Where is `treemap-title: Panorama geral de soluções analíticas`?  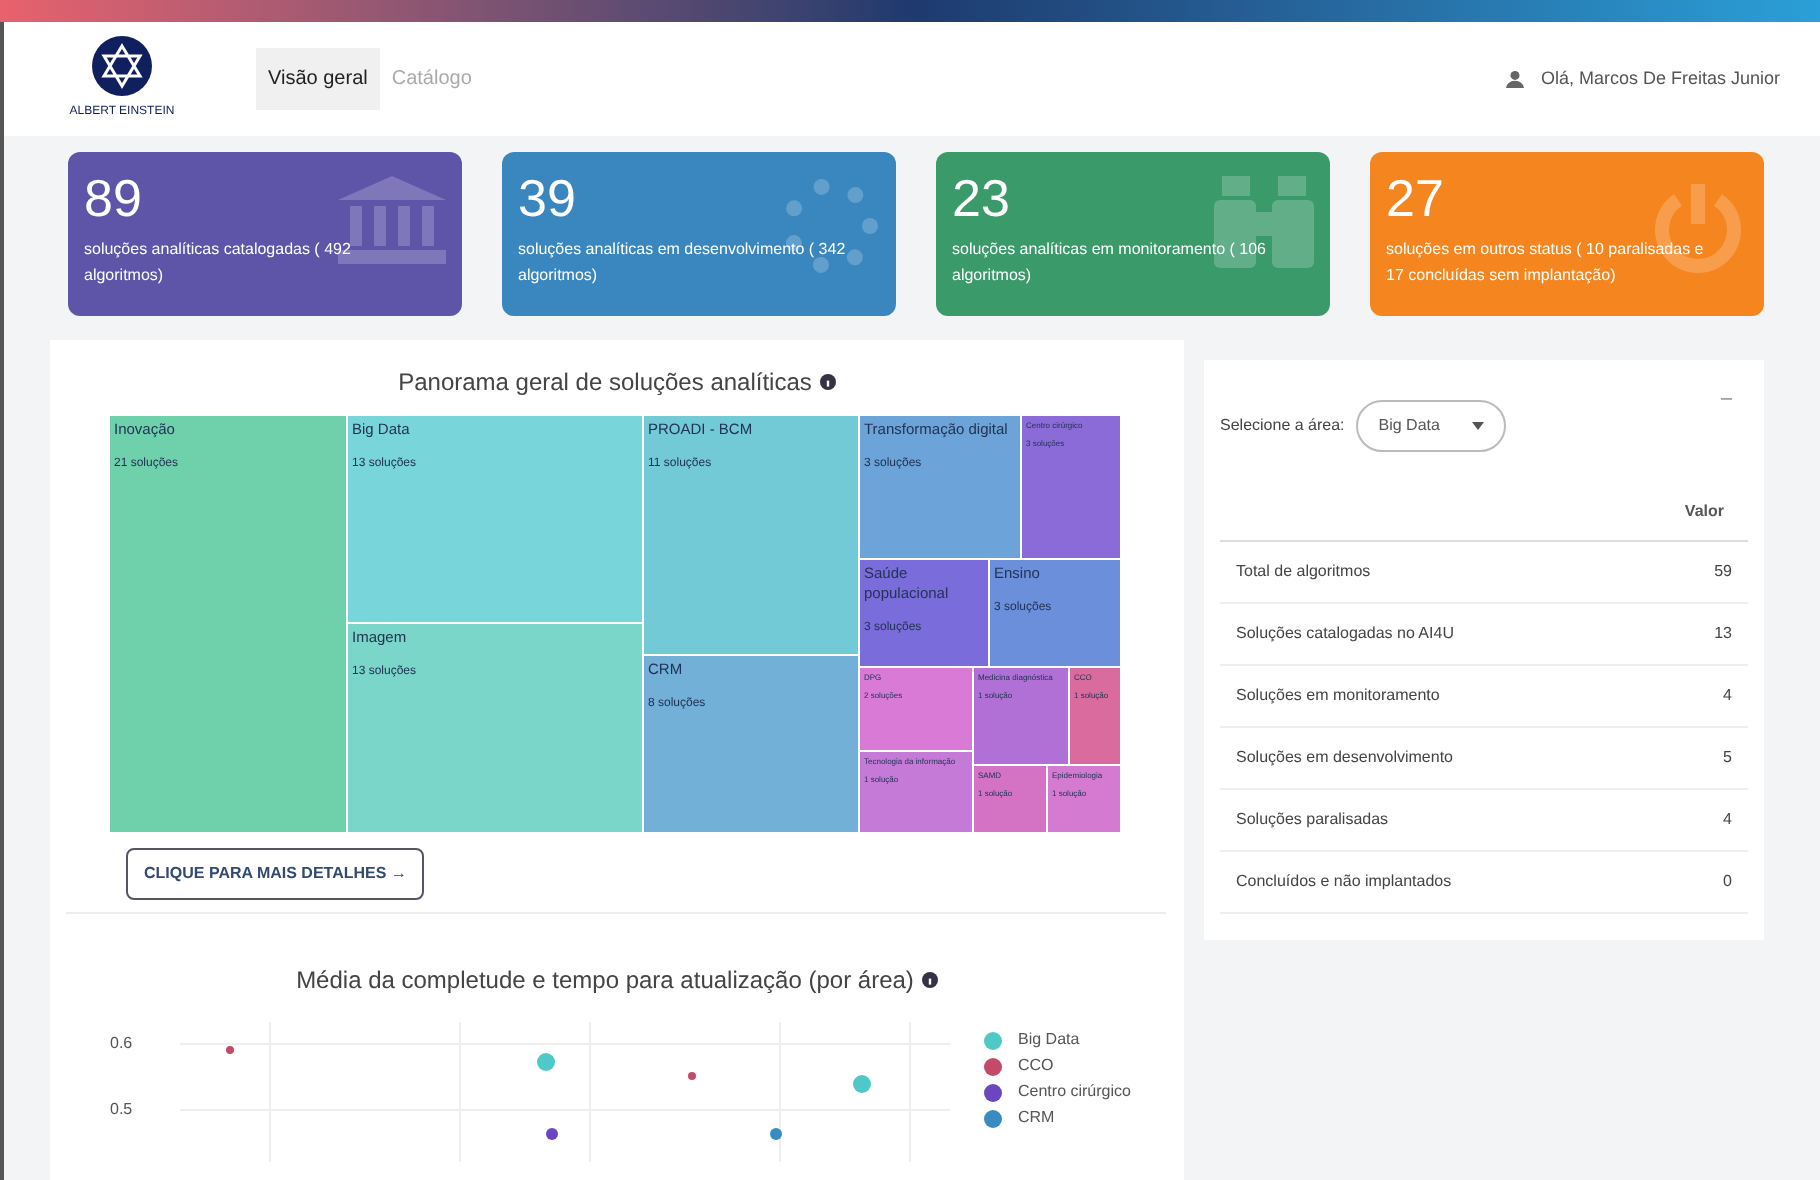 treemap-title: Panorama geral de soluções analíticas is located at coordinates (605, 383).